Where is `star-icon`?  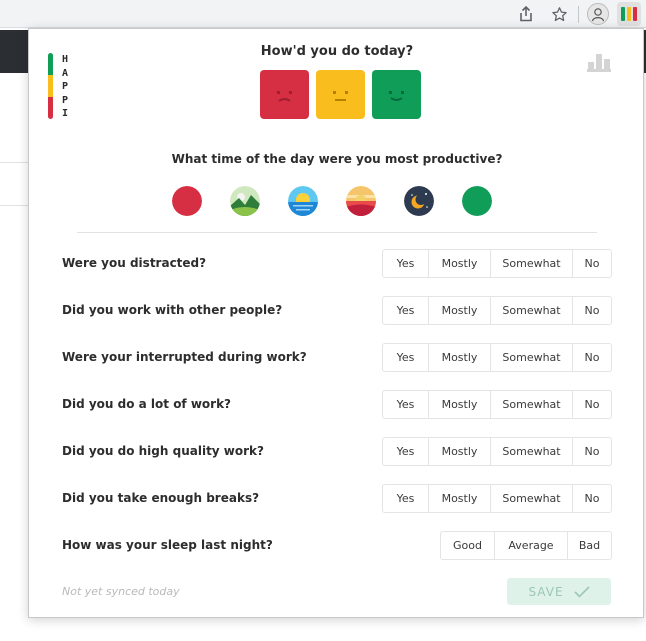 star-icon is located at coordinates (559, 14).